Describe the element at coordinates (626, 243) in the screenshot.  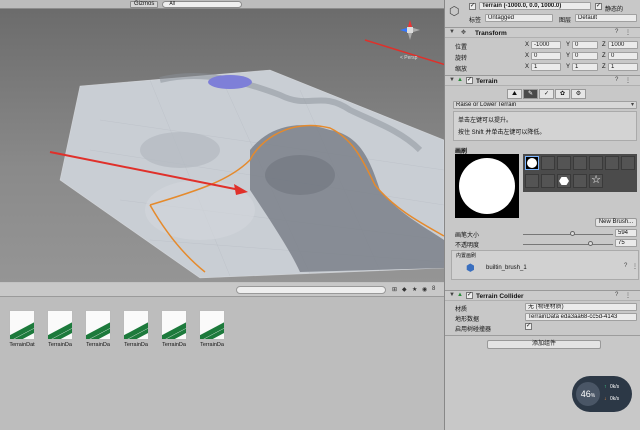
I see `opacity-field: 75` at that location.